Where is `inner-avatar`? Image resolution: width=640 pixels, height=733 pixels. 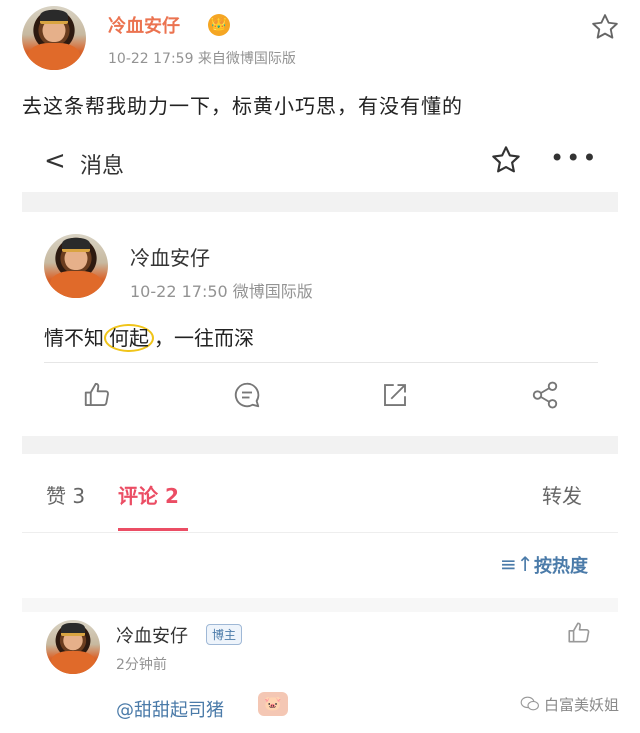 inner-avatar is located at coordinates (76, 266).